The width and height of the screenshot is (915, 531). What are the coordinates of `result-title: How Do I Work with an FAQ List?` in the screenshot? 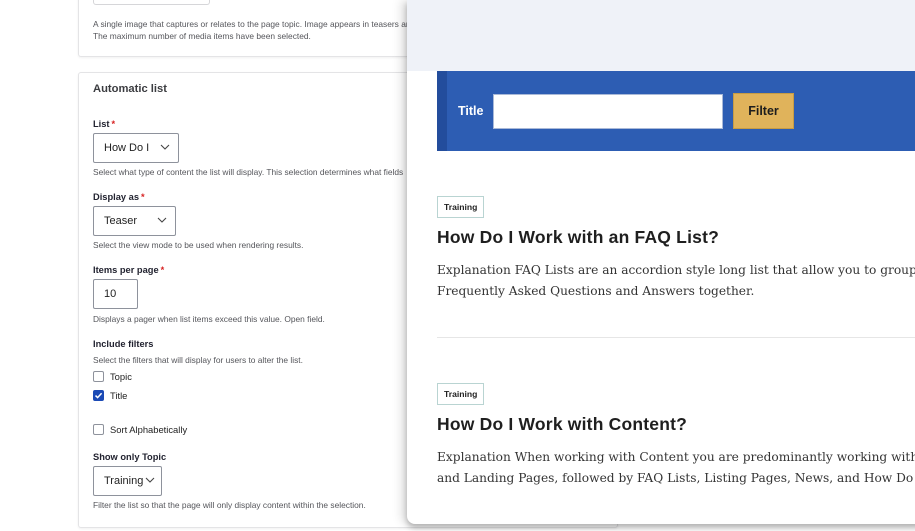 It's located at (578, 237).